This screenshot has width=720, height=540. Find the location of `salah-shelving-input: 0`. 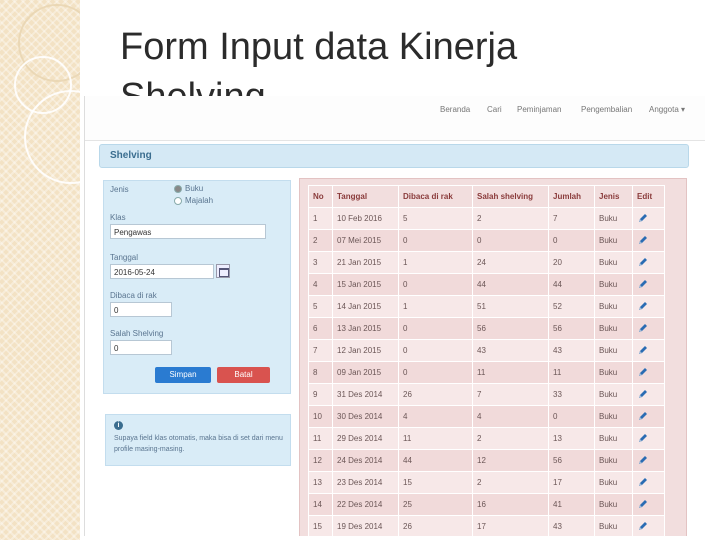

salah-shelving-input: 0 is located at coordinates (141, 347).